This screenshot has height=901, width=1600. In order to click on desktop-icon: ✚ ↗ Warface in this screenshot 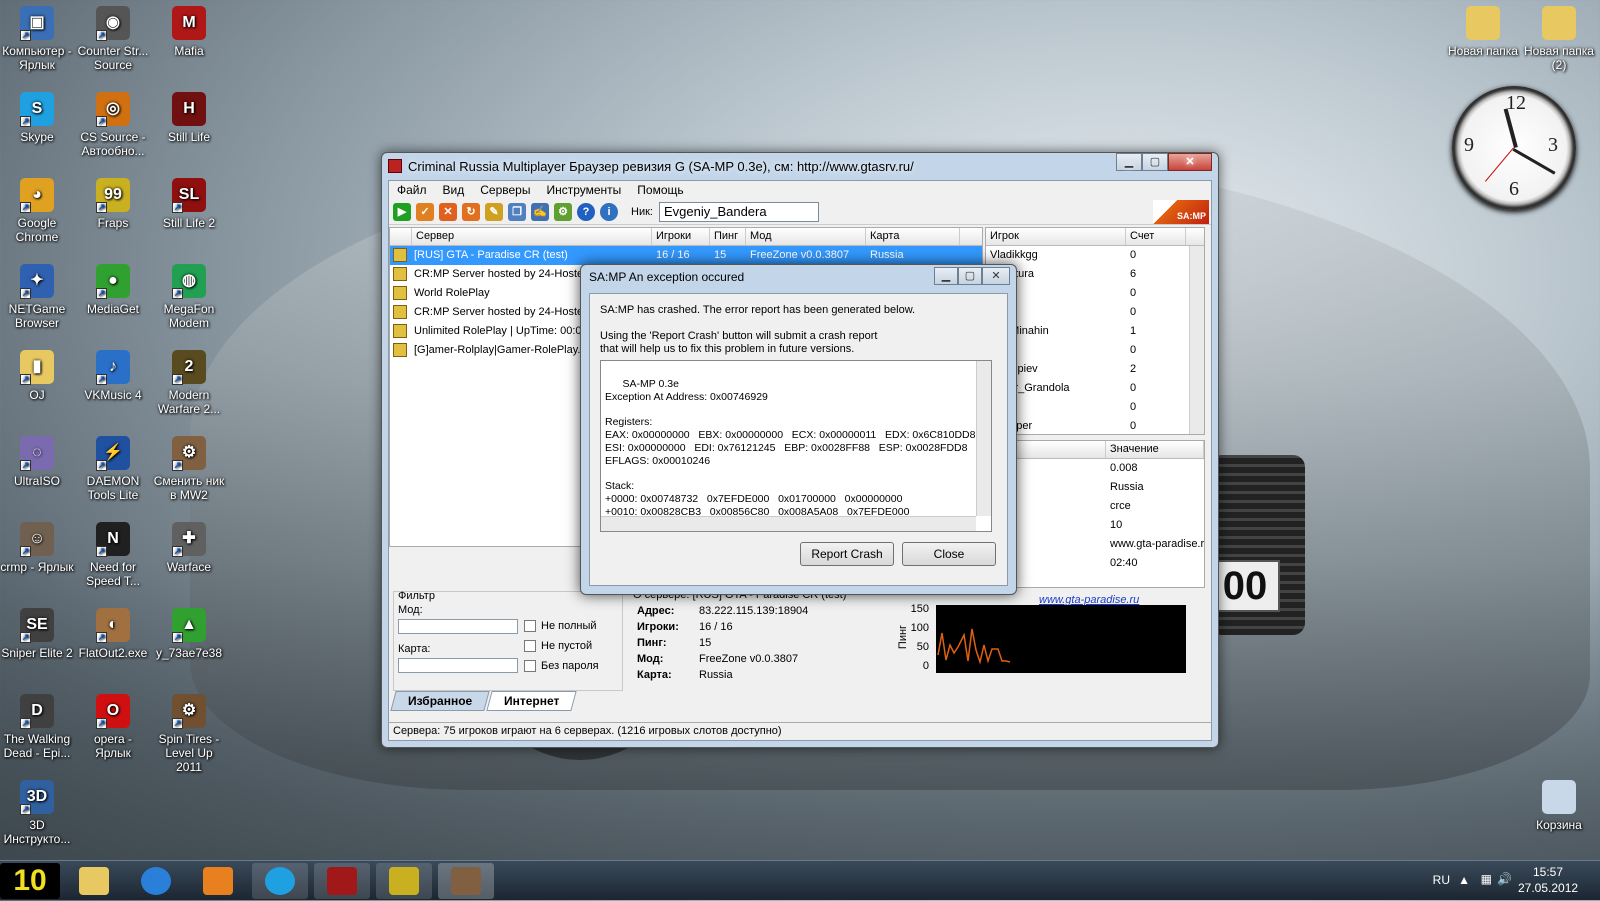, I will do `click(189, 548)`.